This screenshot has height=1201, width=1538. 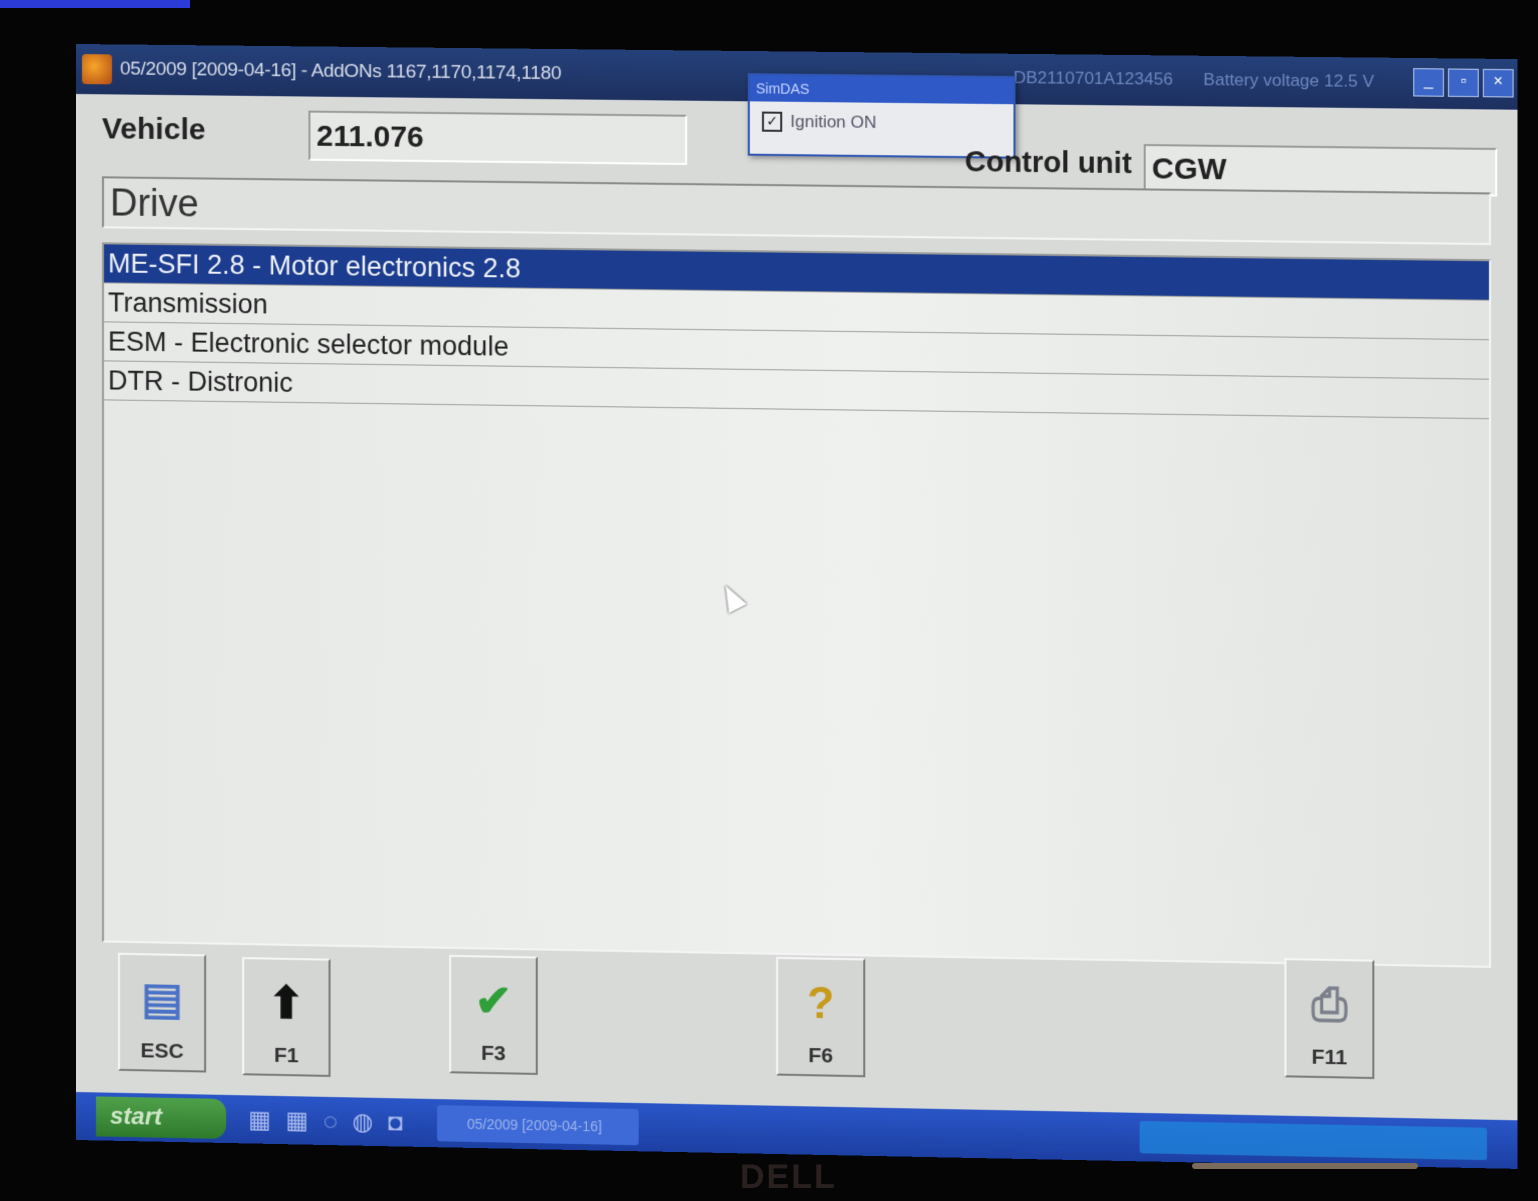 I want to click on maximize-button: ▫, so click(x=1463, y=83).